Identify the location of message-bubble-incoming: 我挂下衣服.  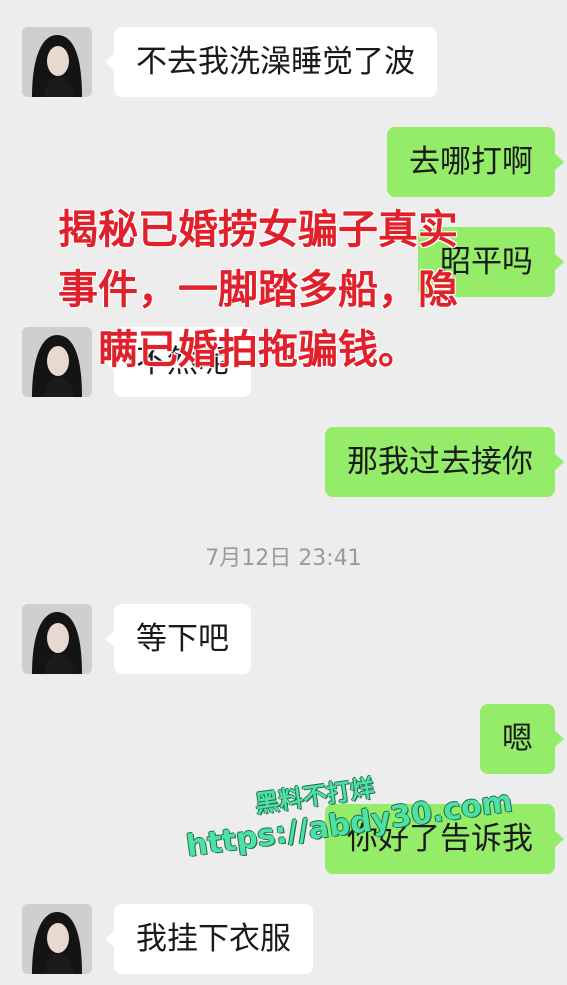
(209, 939).